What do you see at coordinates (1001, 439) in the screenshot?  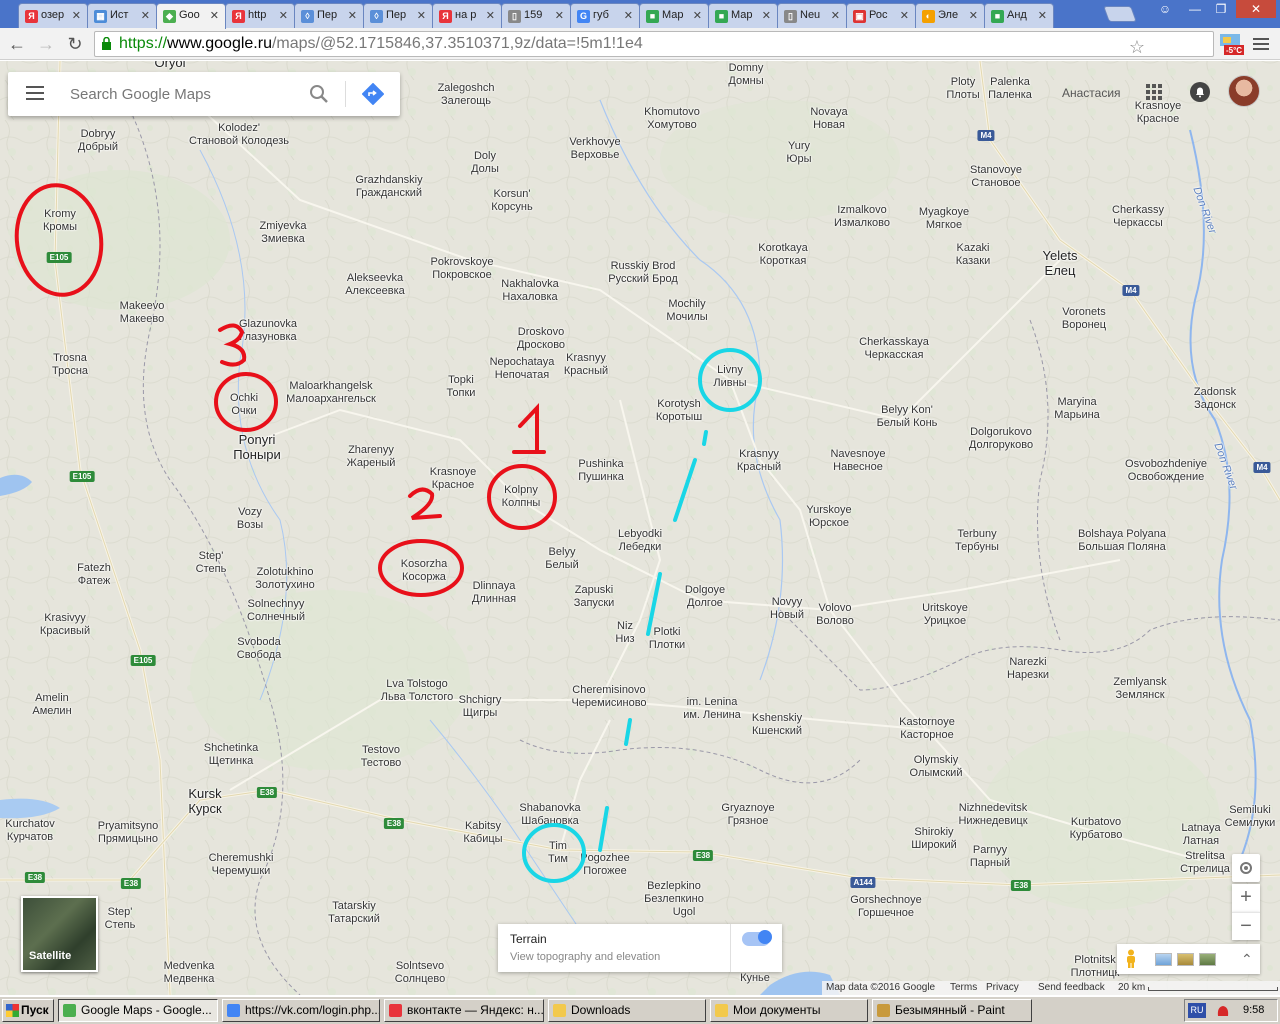 I see `place-label: Dolgorukovo Долгоруково` at bounding box center [1001, 439].